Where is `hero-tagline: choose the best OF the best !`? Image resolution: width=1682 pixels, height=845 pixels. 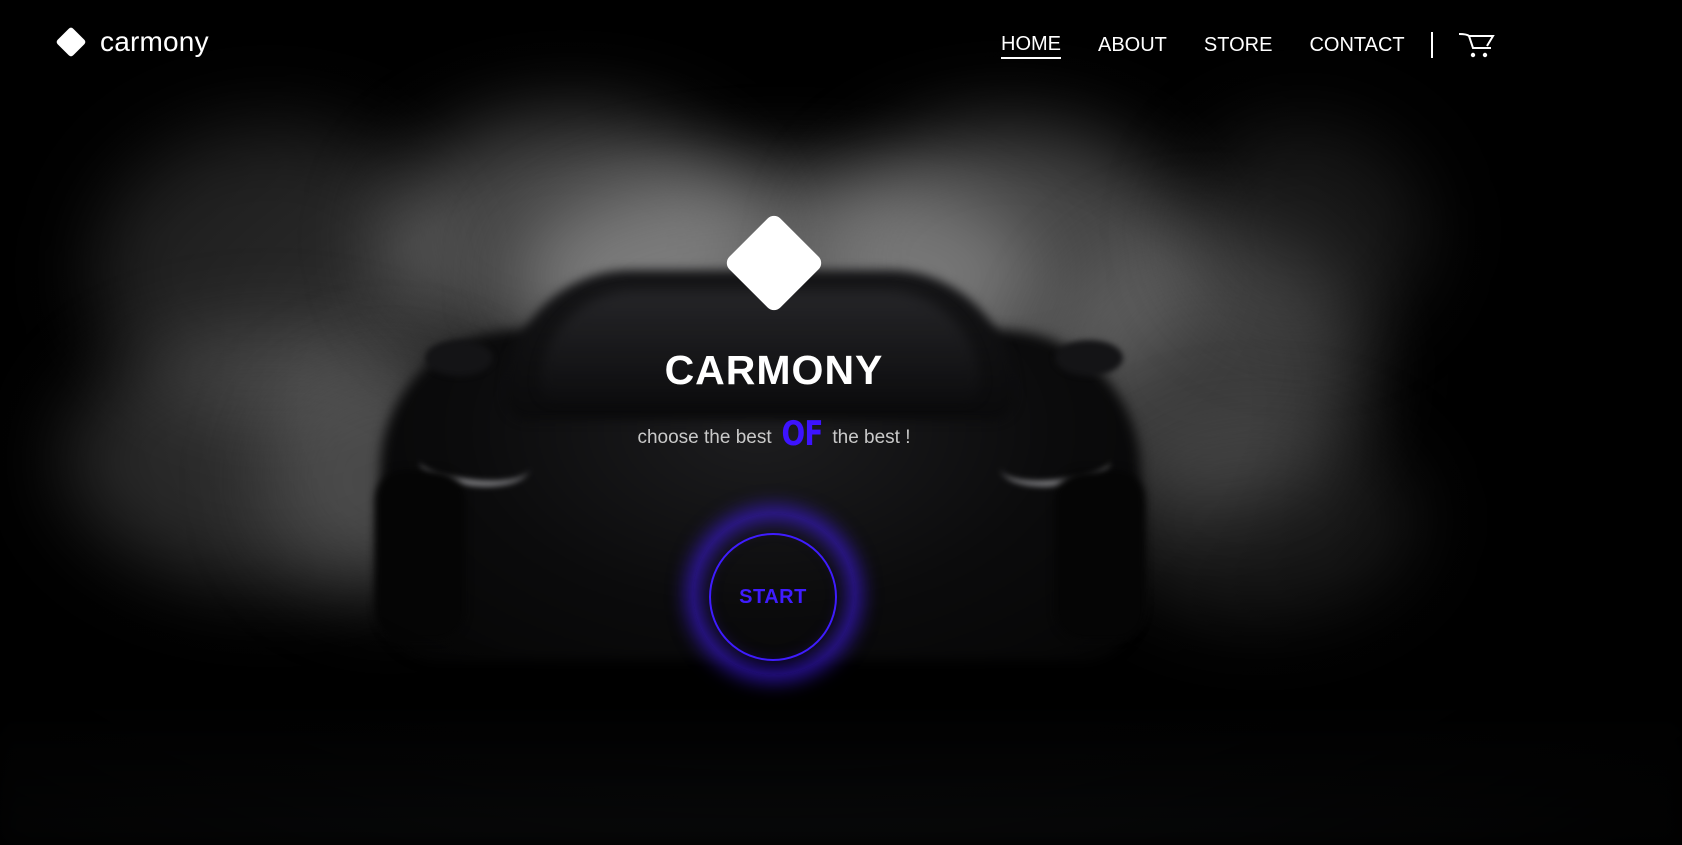 hero-tagline: choose the best OF the best ! is located at coordinates (774, 434).